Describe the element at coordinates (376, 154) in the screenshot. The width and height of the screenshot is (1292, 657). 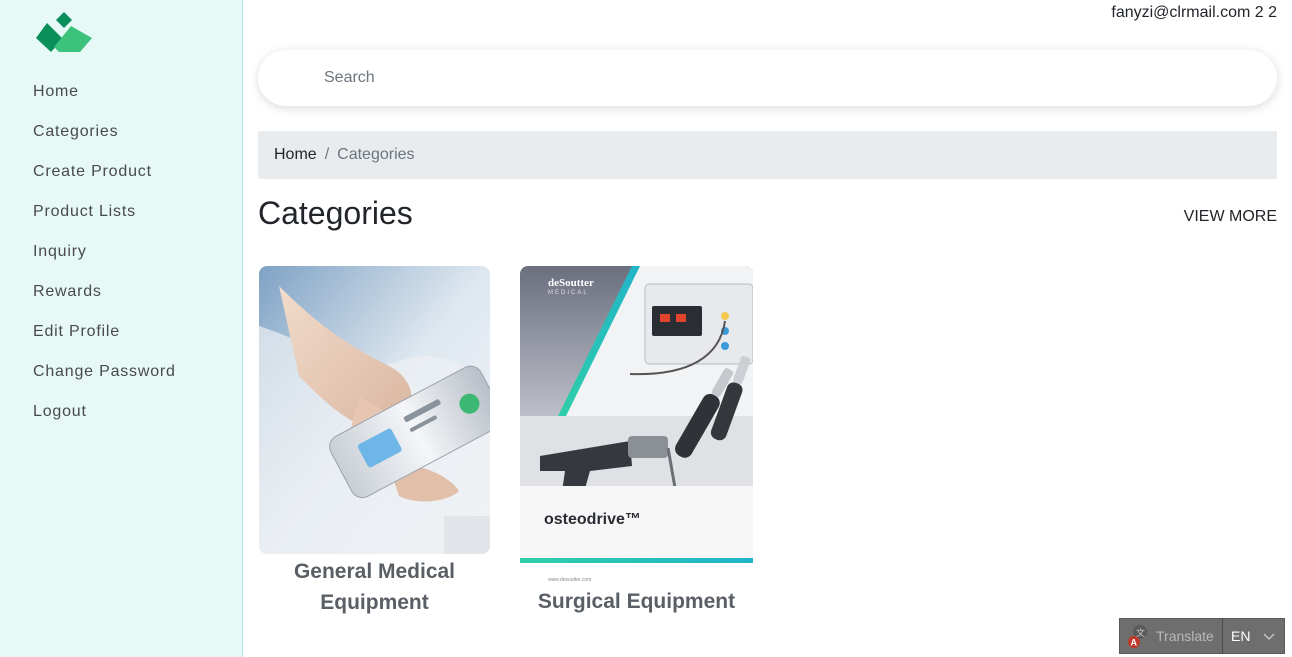
I see `breadcrumb-current: Categories` at that location.